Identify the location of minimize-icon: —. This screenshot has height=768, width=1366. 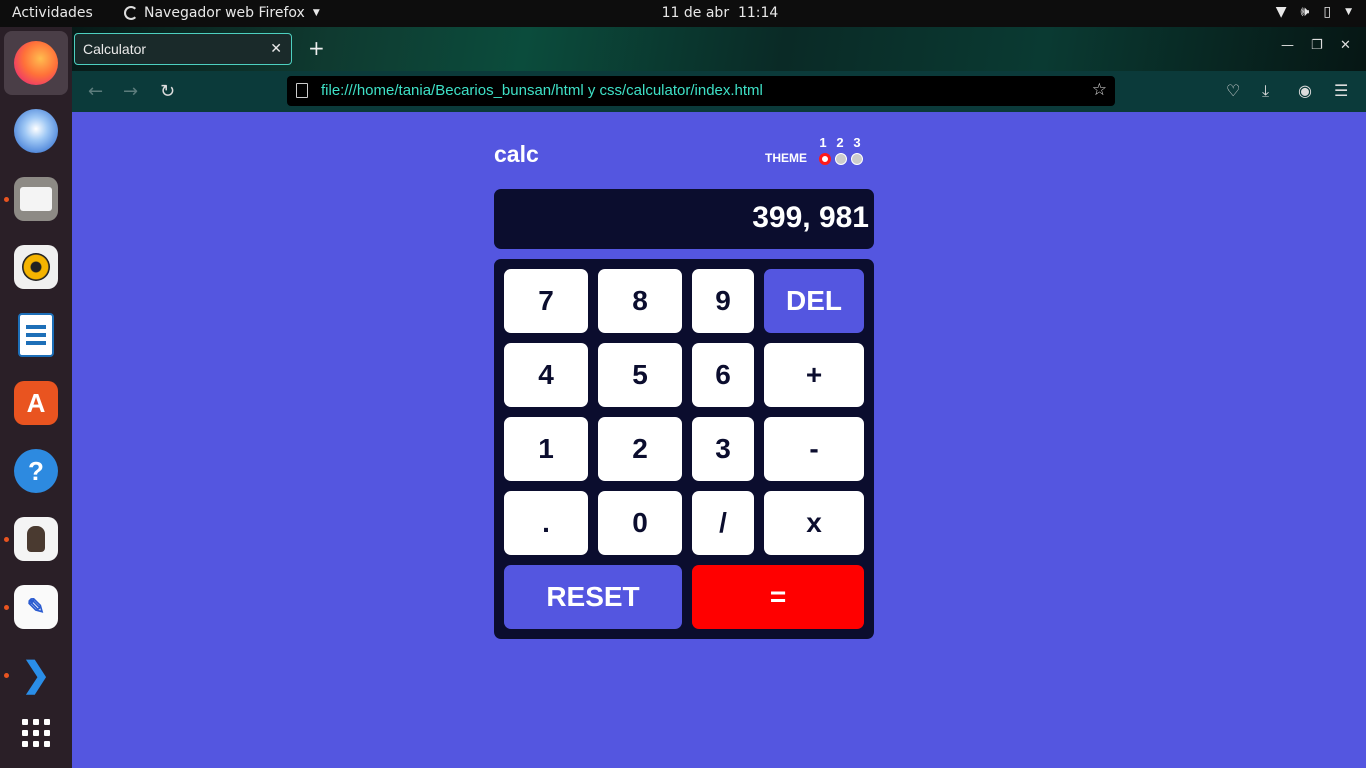
(1287, 45).